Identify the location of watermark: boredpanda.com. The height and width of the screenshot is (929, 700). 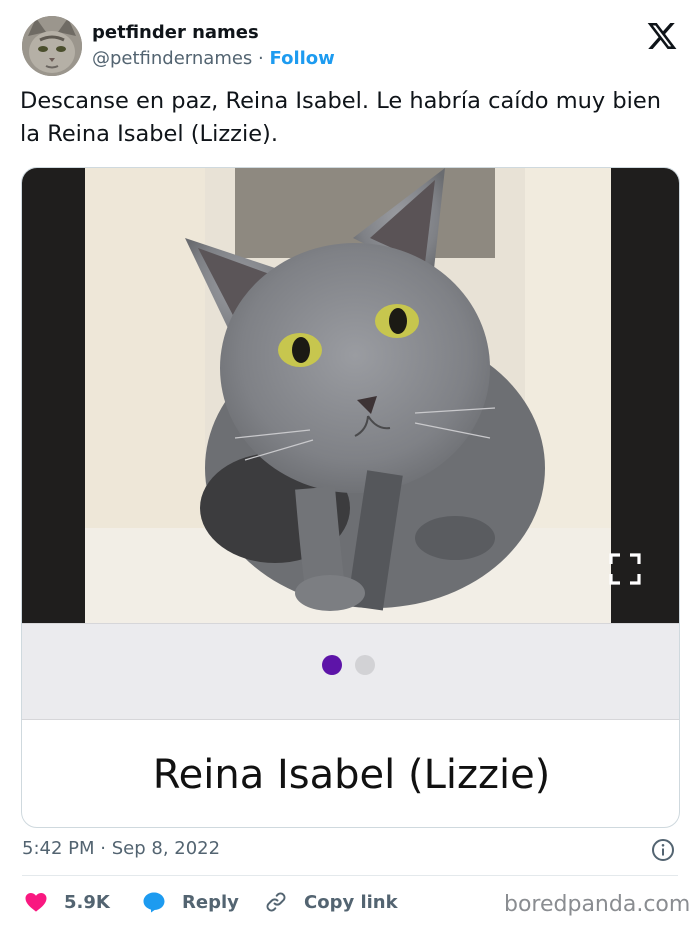
(597, 904).